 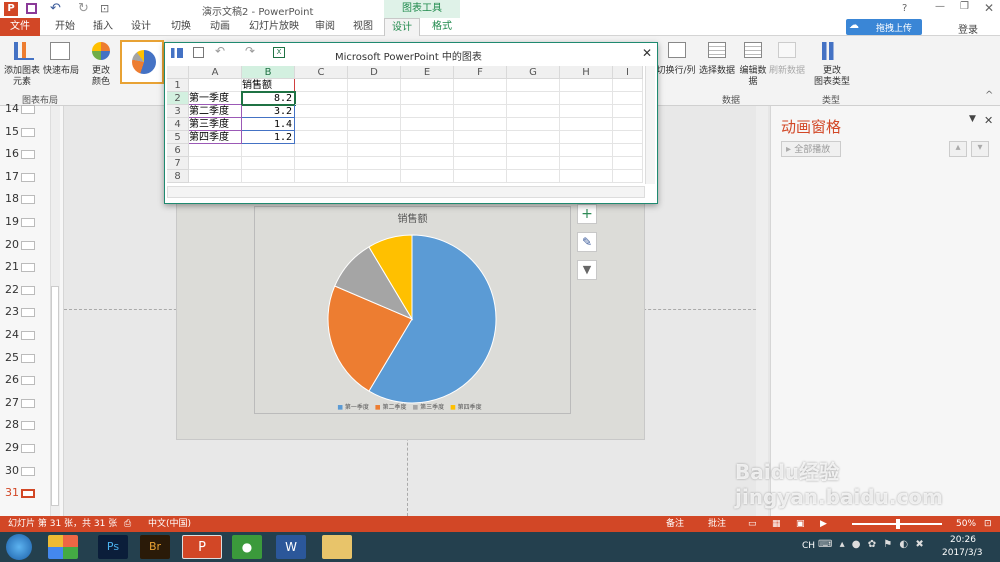 I want to click on ime-indicator: CH, so click(x=808, y=546).